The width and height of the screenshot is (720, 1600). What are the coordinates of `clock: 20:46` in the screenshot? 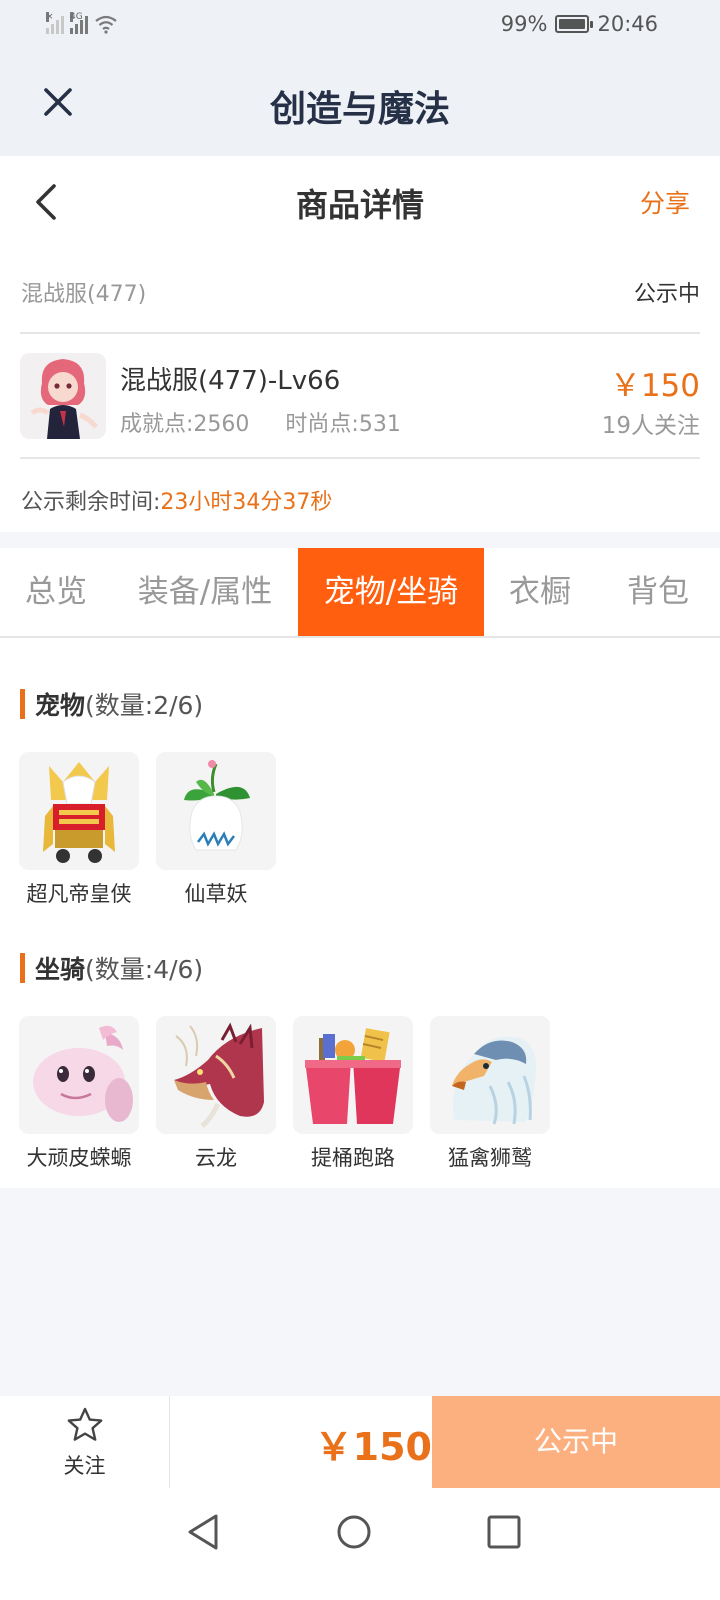 It's located at (627, 24).